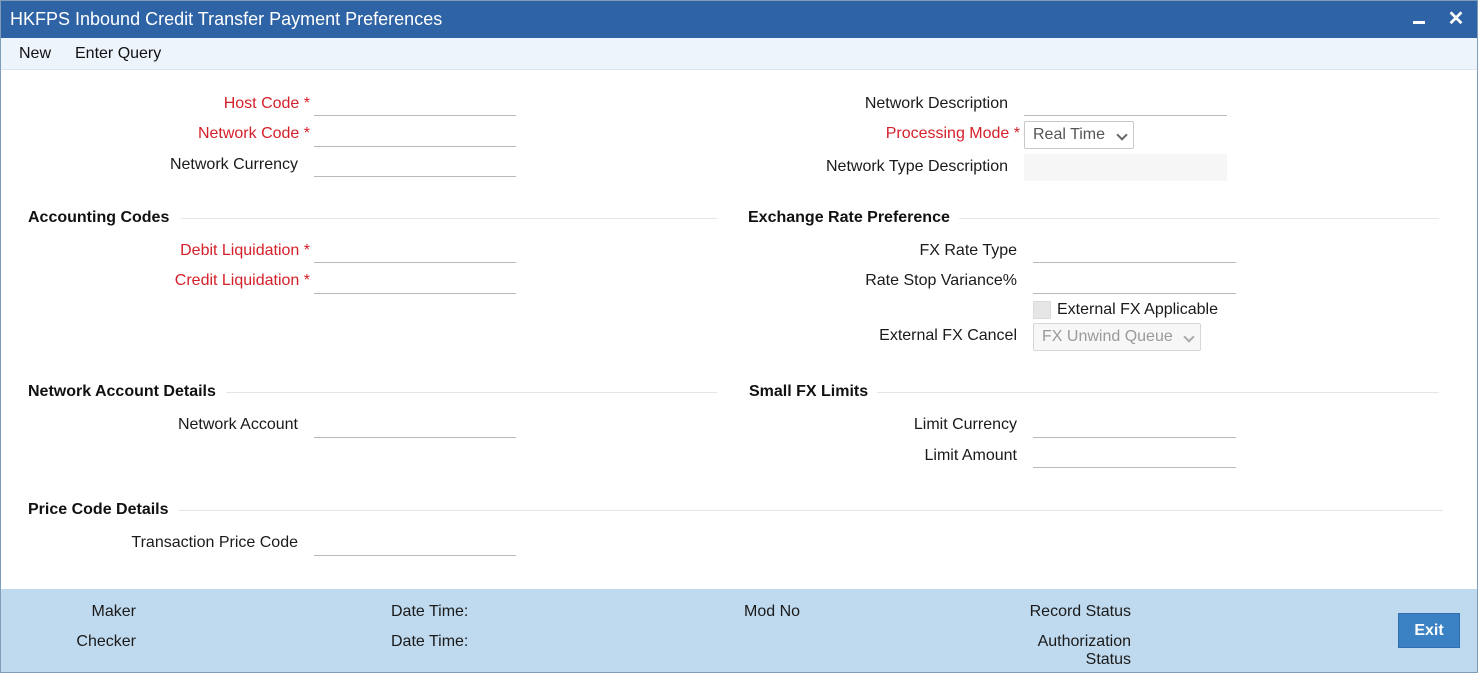 This screenshot has width=1478, height=673. I want to click on limit-currency-field, so click(1134, 426).